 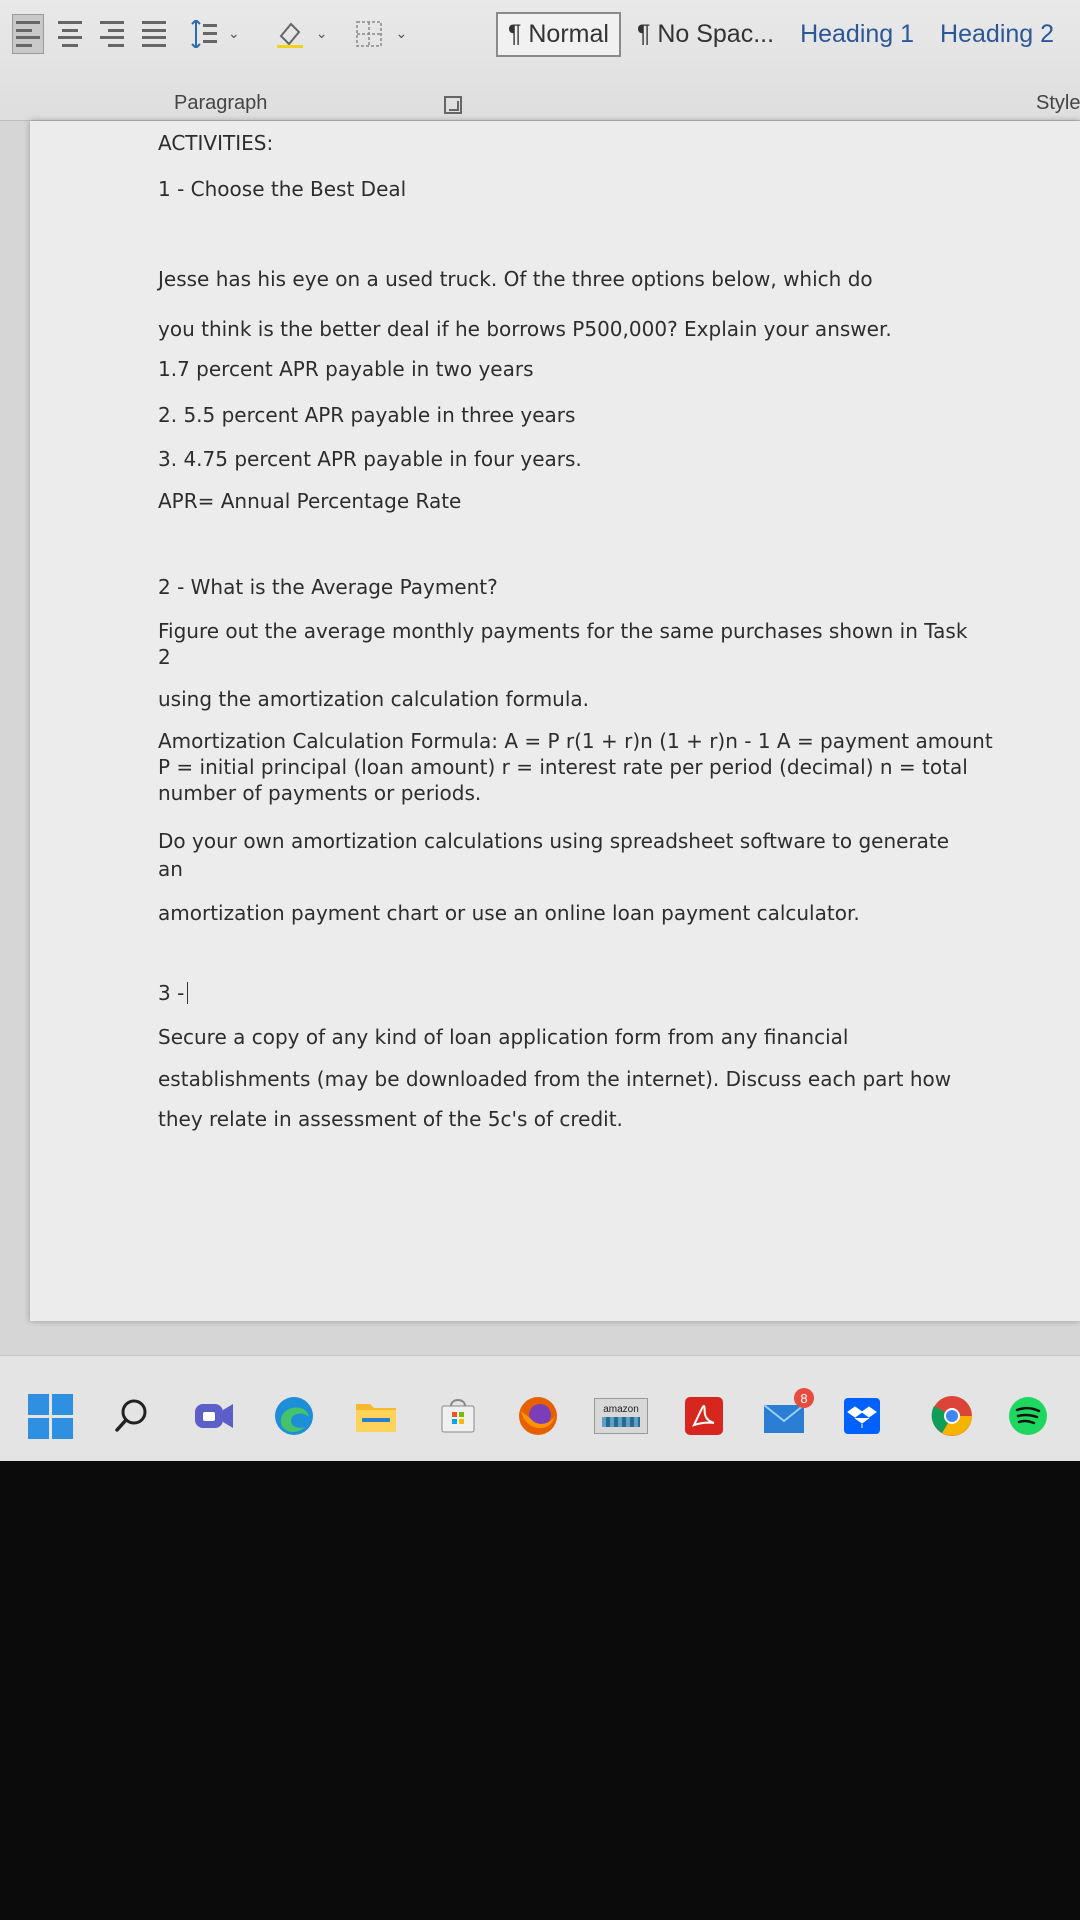 What do you see at coordinates (188, 993) in the screenshot?
I see `text-cursor` at bounding box center [188, 993].